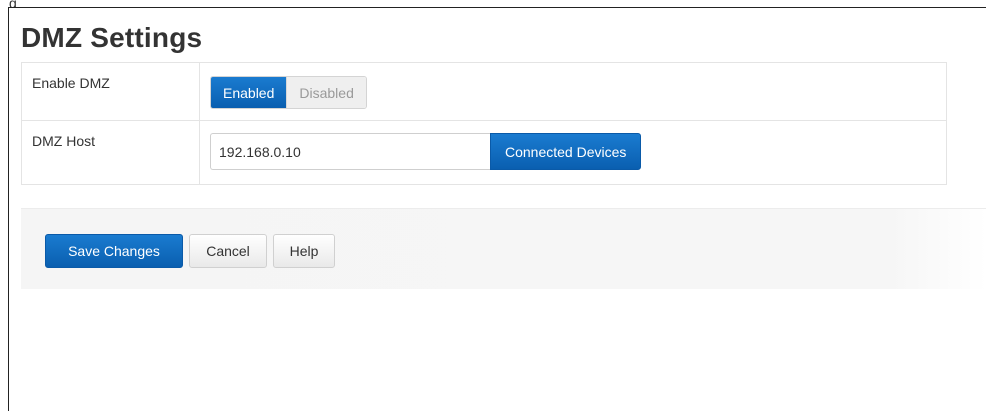 The height and width of the screenshot is (411, 986). I want to click on dmz-host-input-group: Connected Devices, so click(426, 151).